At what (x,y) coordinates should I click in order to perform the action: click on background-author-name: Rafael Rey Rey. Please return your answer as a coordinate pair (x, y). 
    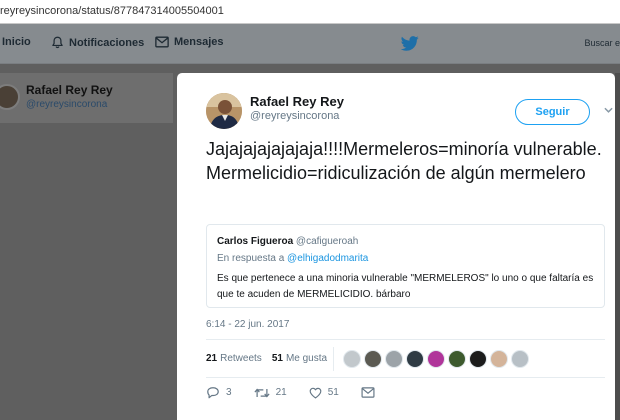
    Looking at the image, I should click on (69, 90).